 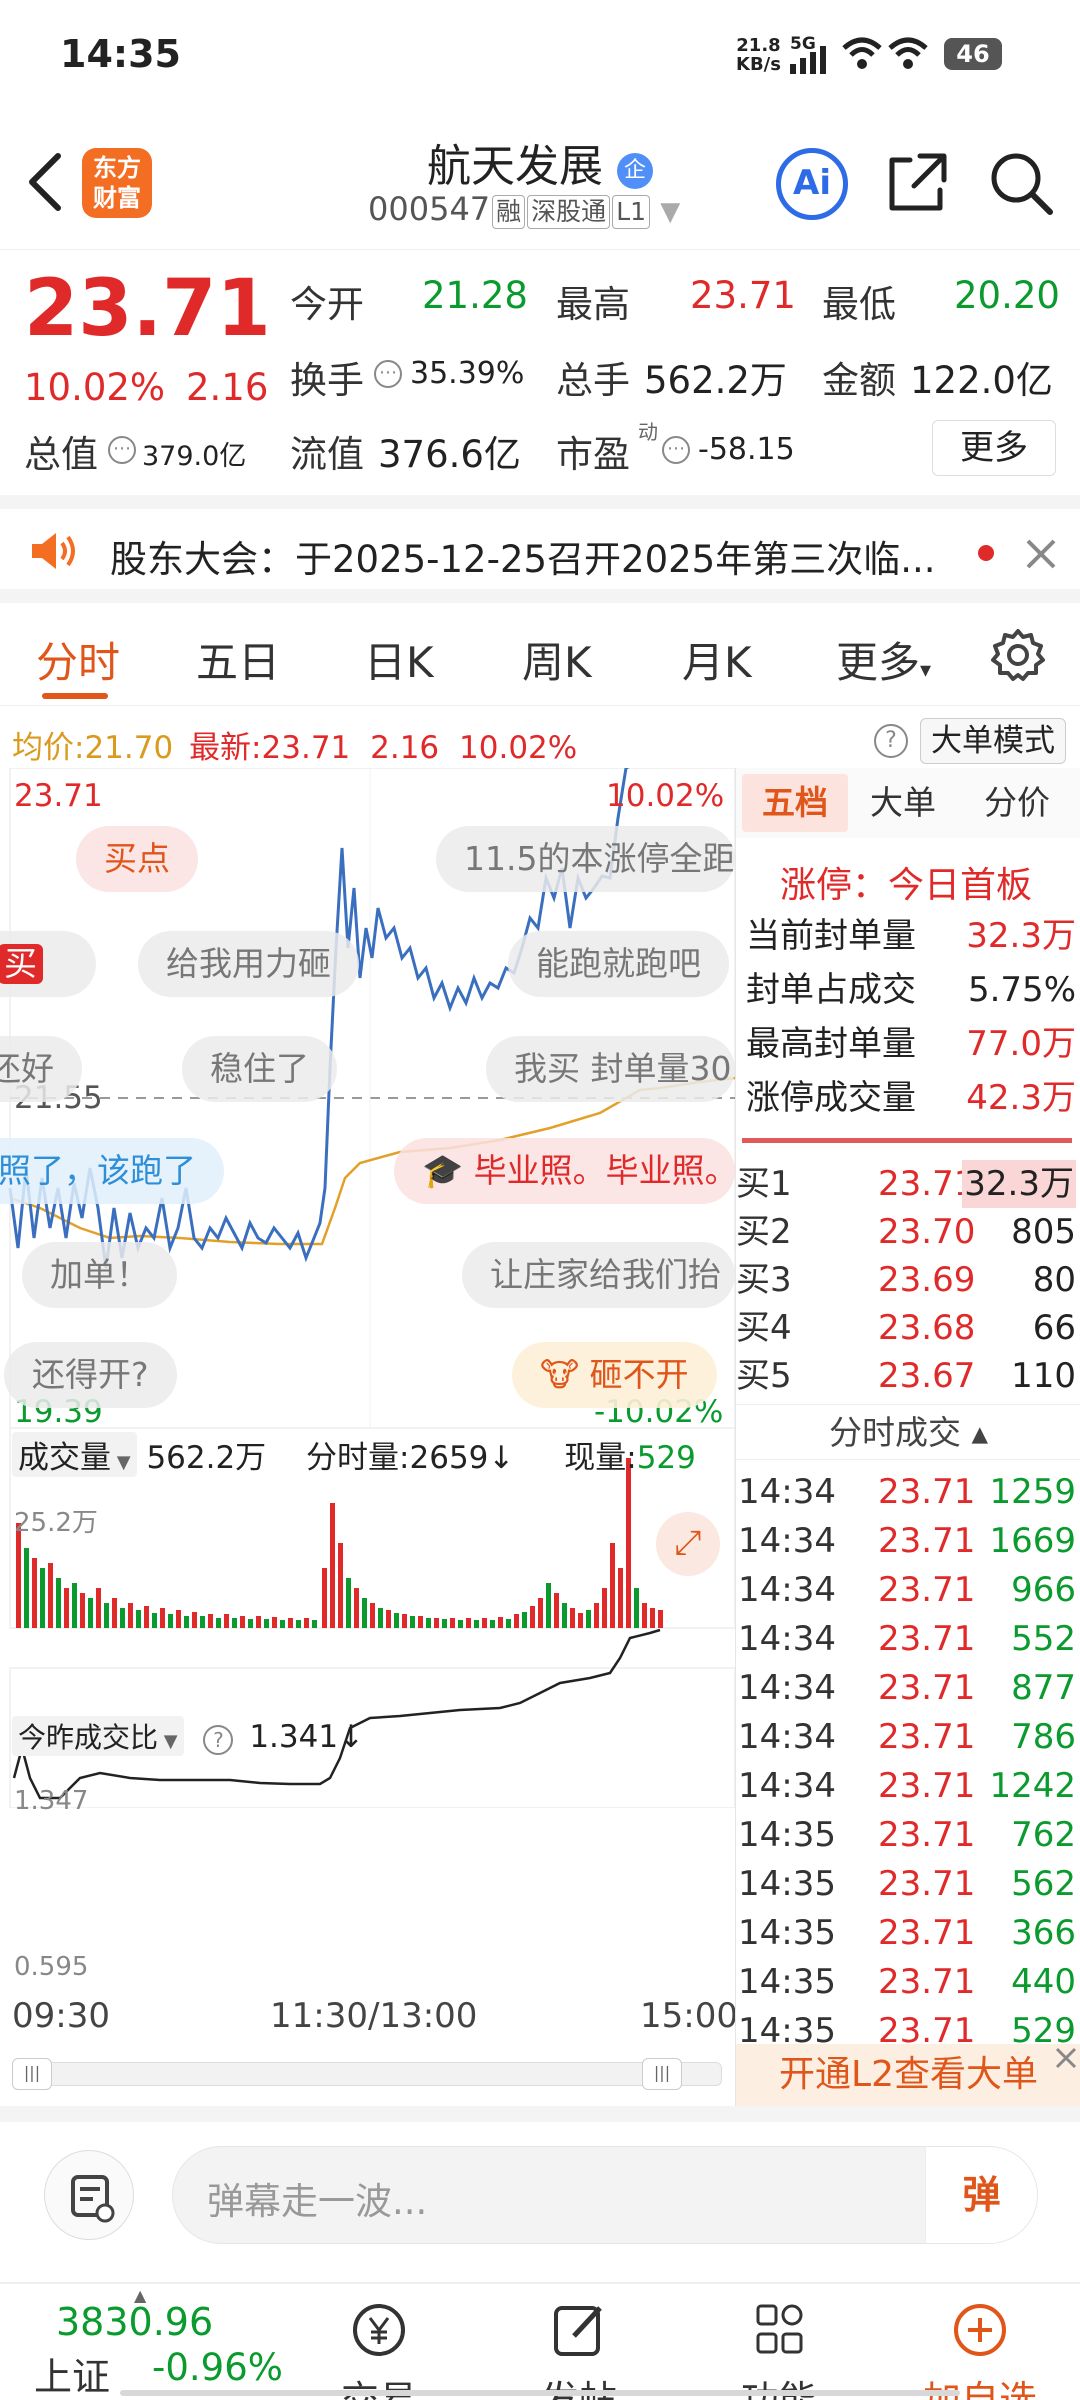 I want to click on add-watchlist-button: 加自选, so click(x=980, y=2350).